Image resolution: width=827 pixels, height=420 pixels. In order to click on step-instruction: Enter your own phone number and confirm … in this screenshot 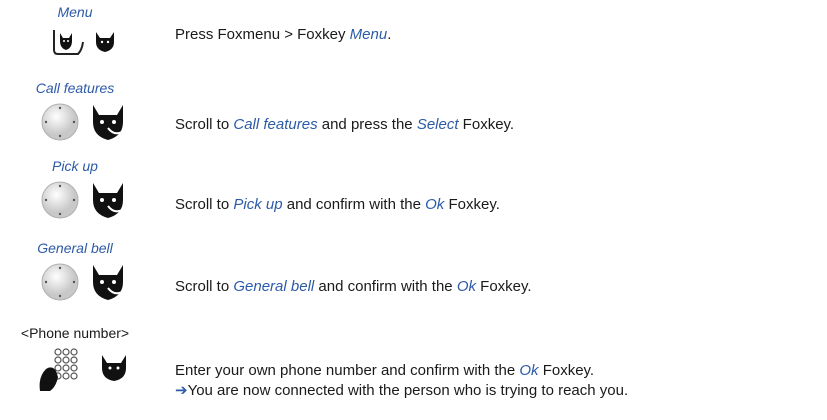, I will do `click(385, 370)`.